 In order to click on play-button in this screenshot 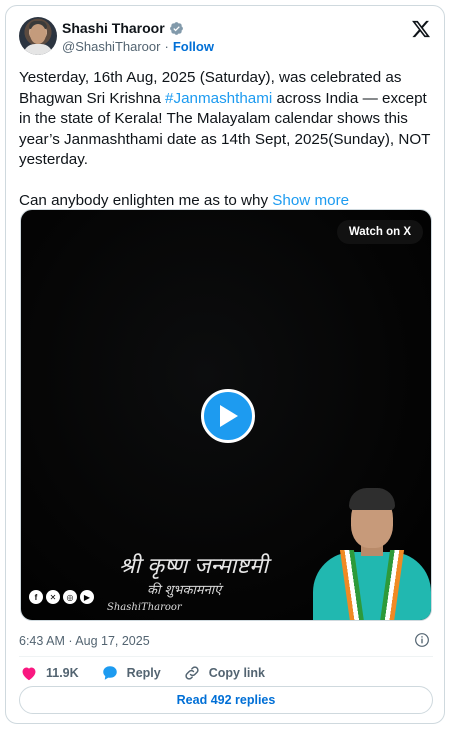, I will do `click(228, 416)`.